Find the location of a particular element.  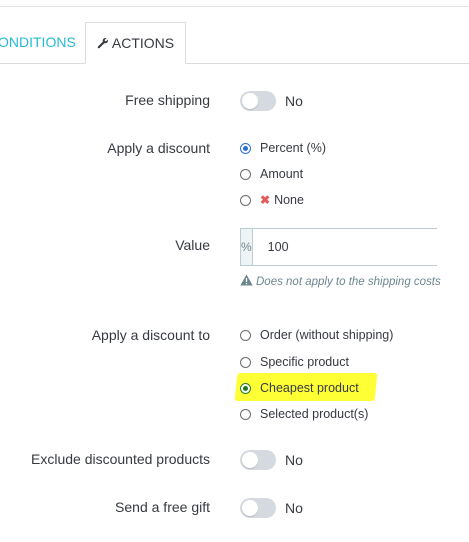

radio-label: Amount is located at coordinates (282, 174).